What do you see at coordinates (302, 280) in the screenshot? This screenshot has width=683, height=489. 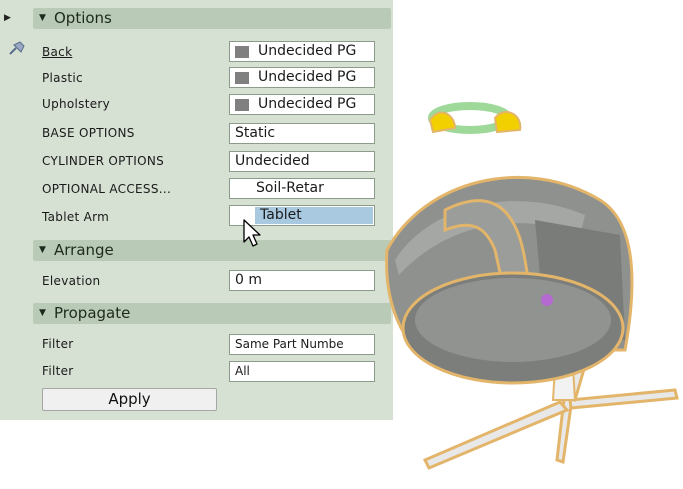 I see `elevation-field: 0 m` at bounding box center [302, 280].